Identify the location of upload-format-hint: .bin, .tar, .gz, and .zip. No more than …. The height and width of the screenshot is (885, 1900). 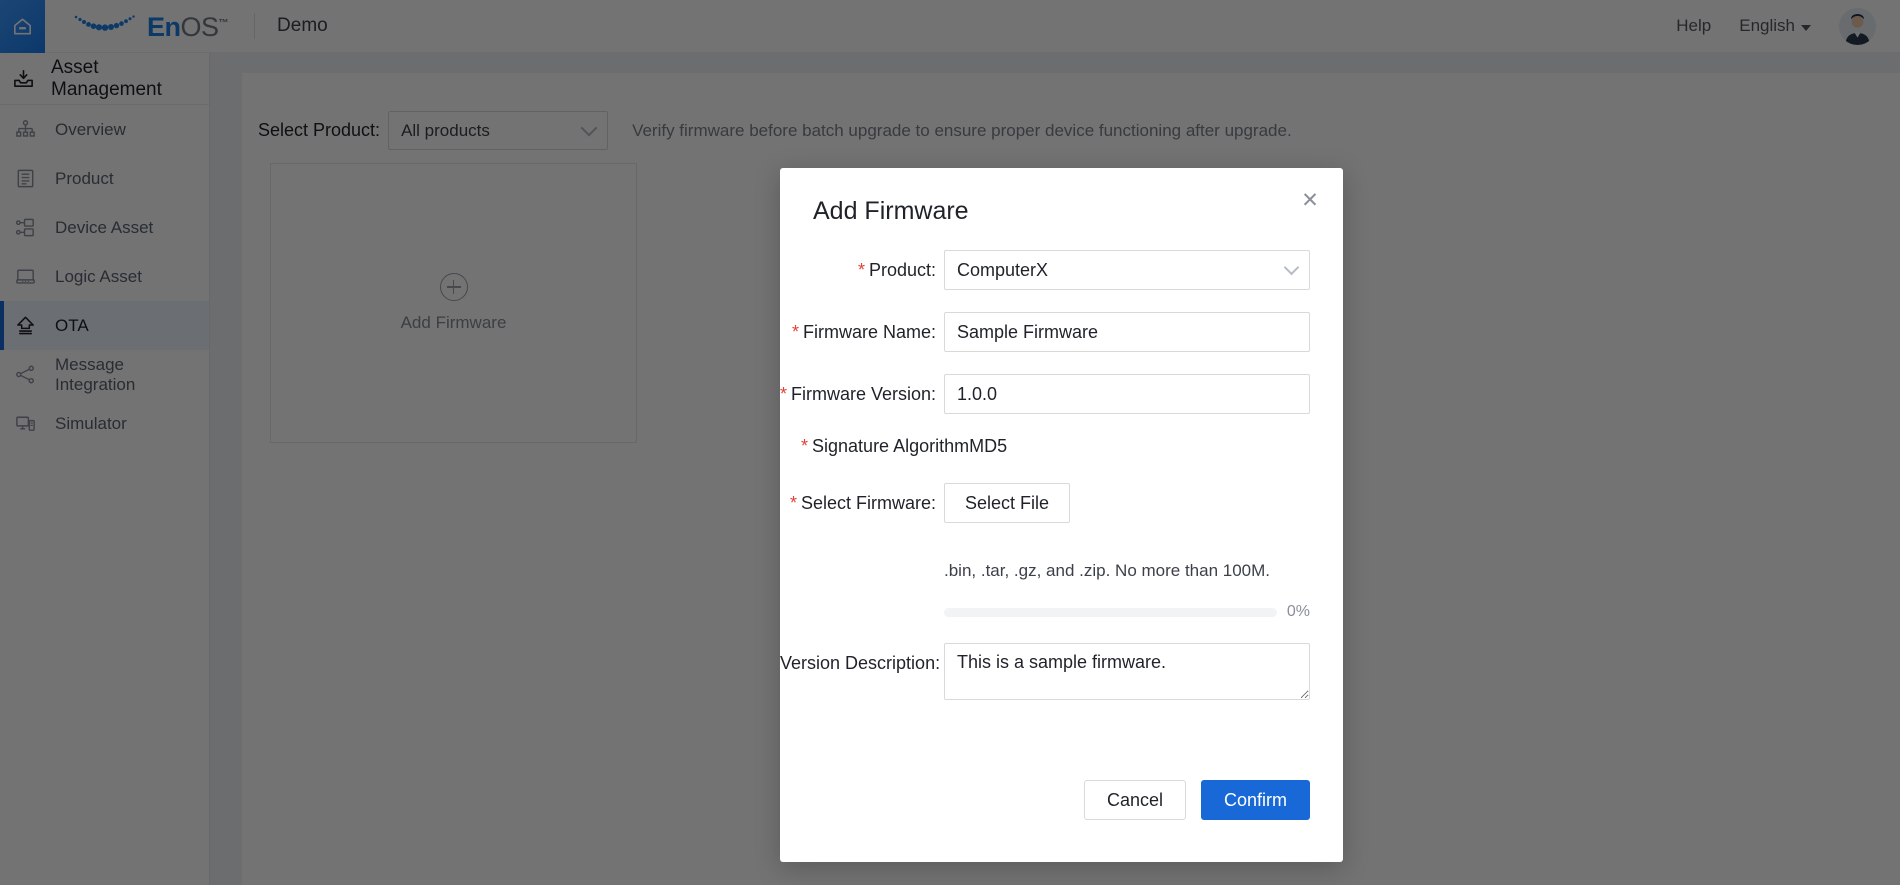
(1107, 570).